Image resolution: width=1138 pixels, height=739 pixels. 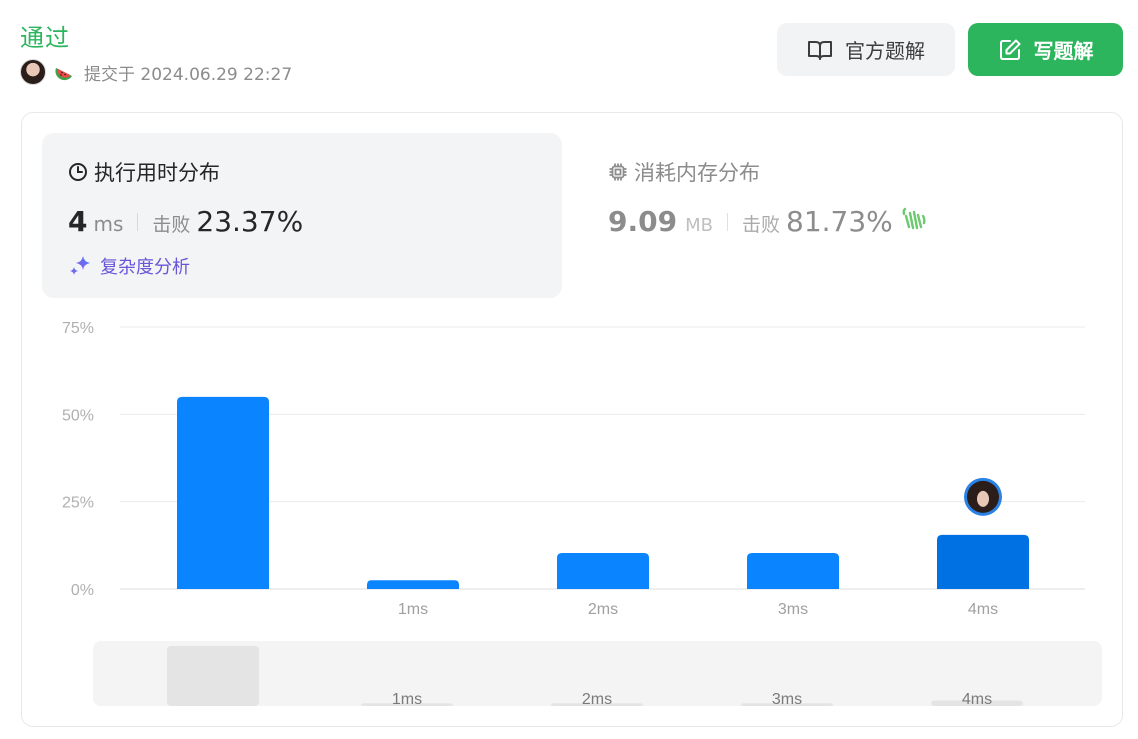 What do you see at coordinates (407, 699) in the screenshot?
I see `navigator-tick-label: 1ms` at bounding box center [407, 699].